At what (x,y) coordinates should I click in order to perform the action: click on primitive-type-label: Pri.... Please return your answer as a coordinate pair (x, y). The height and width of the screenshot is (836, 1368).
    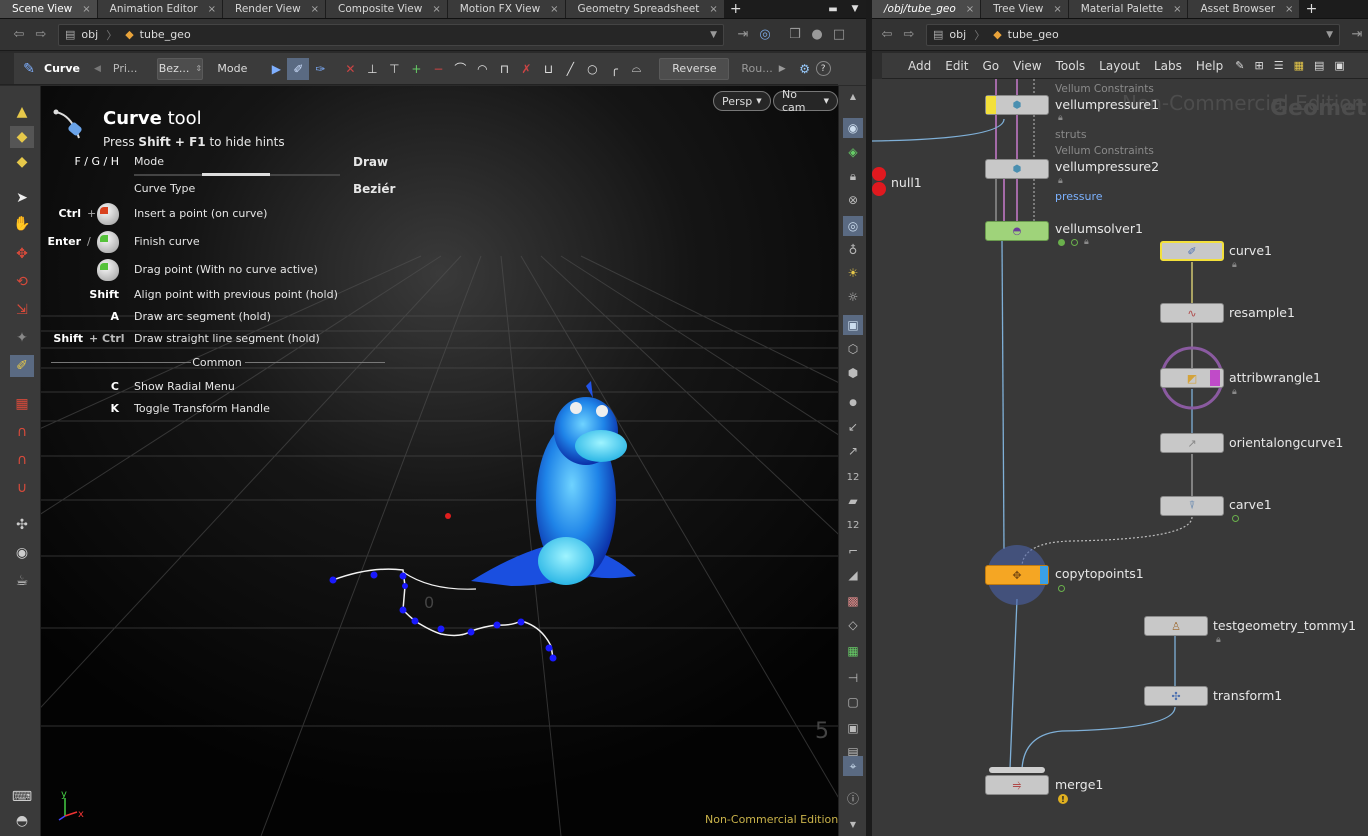
    Looking at the image, I should click on (125, 68).